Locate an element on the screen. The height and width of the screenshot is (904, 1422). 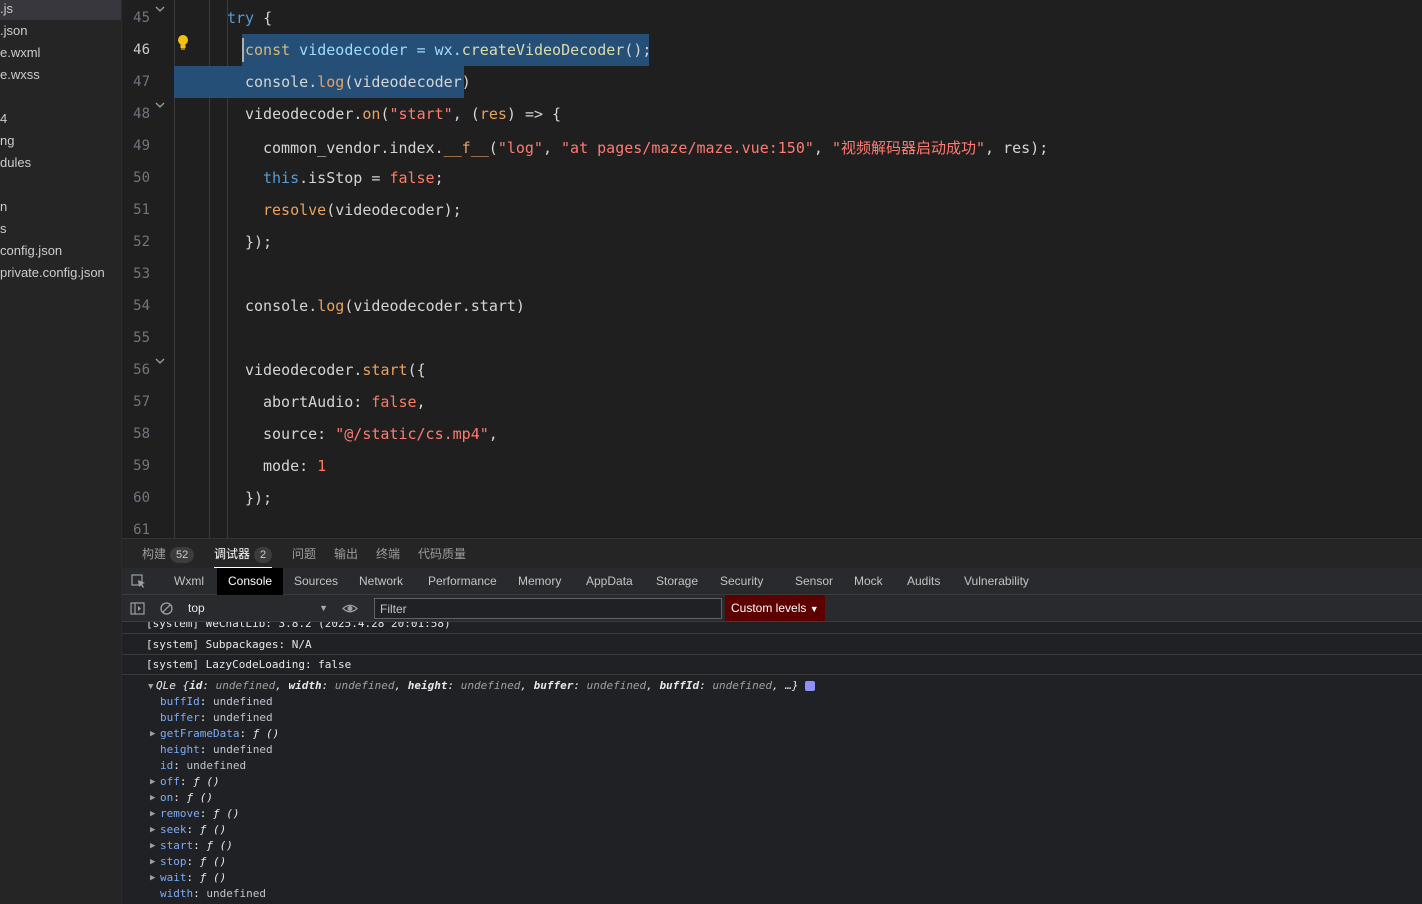
code-line: 51 resolve(videodecoder); is located at coordinates (772, 210).